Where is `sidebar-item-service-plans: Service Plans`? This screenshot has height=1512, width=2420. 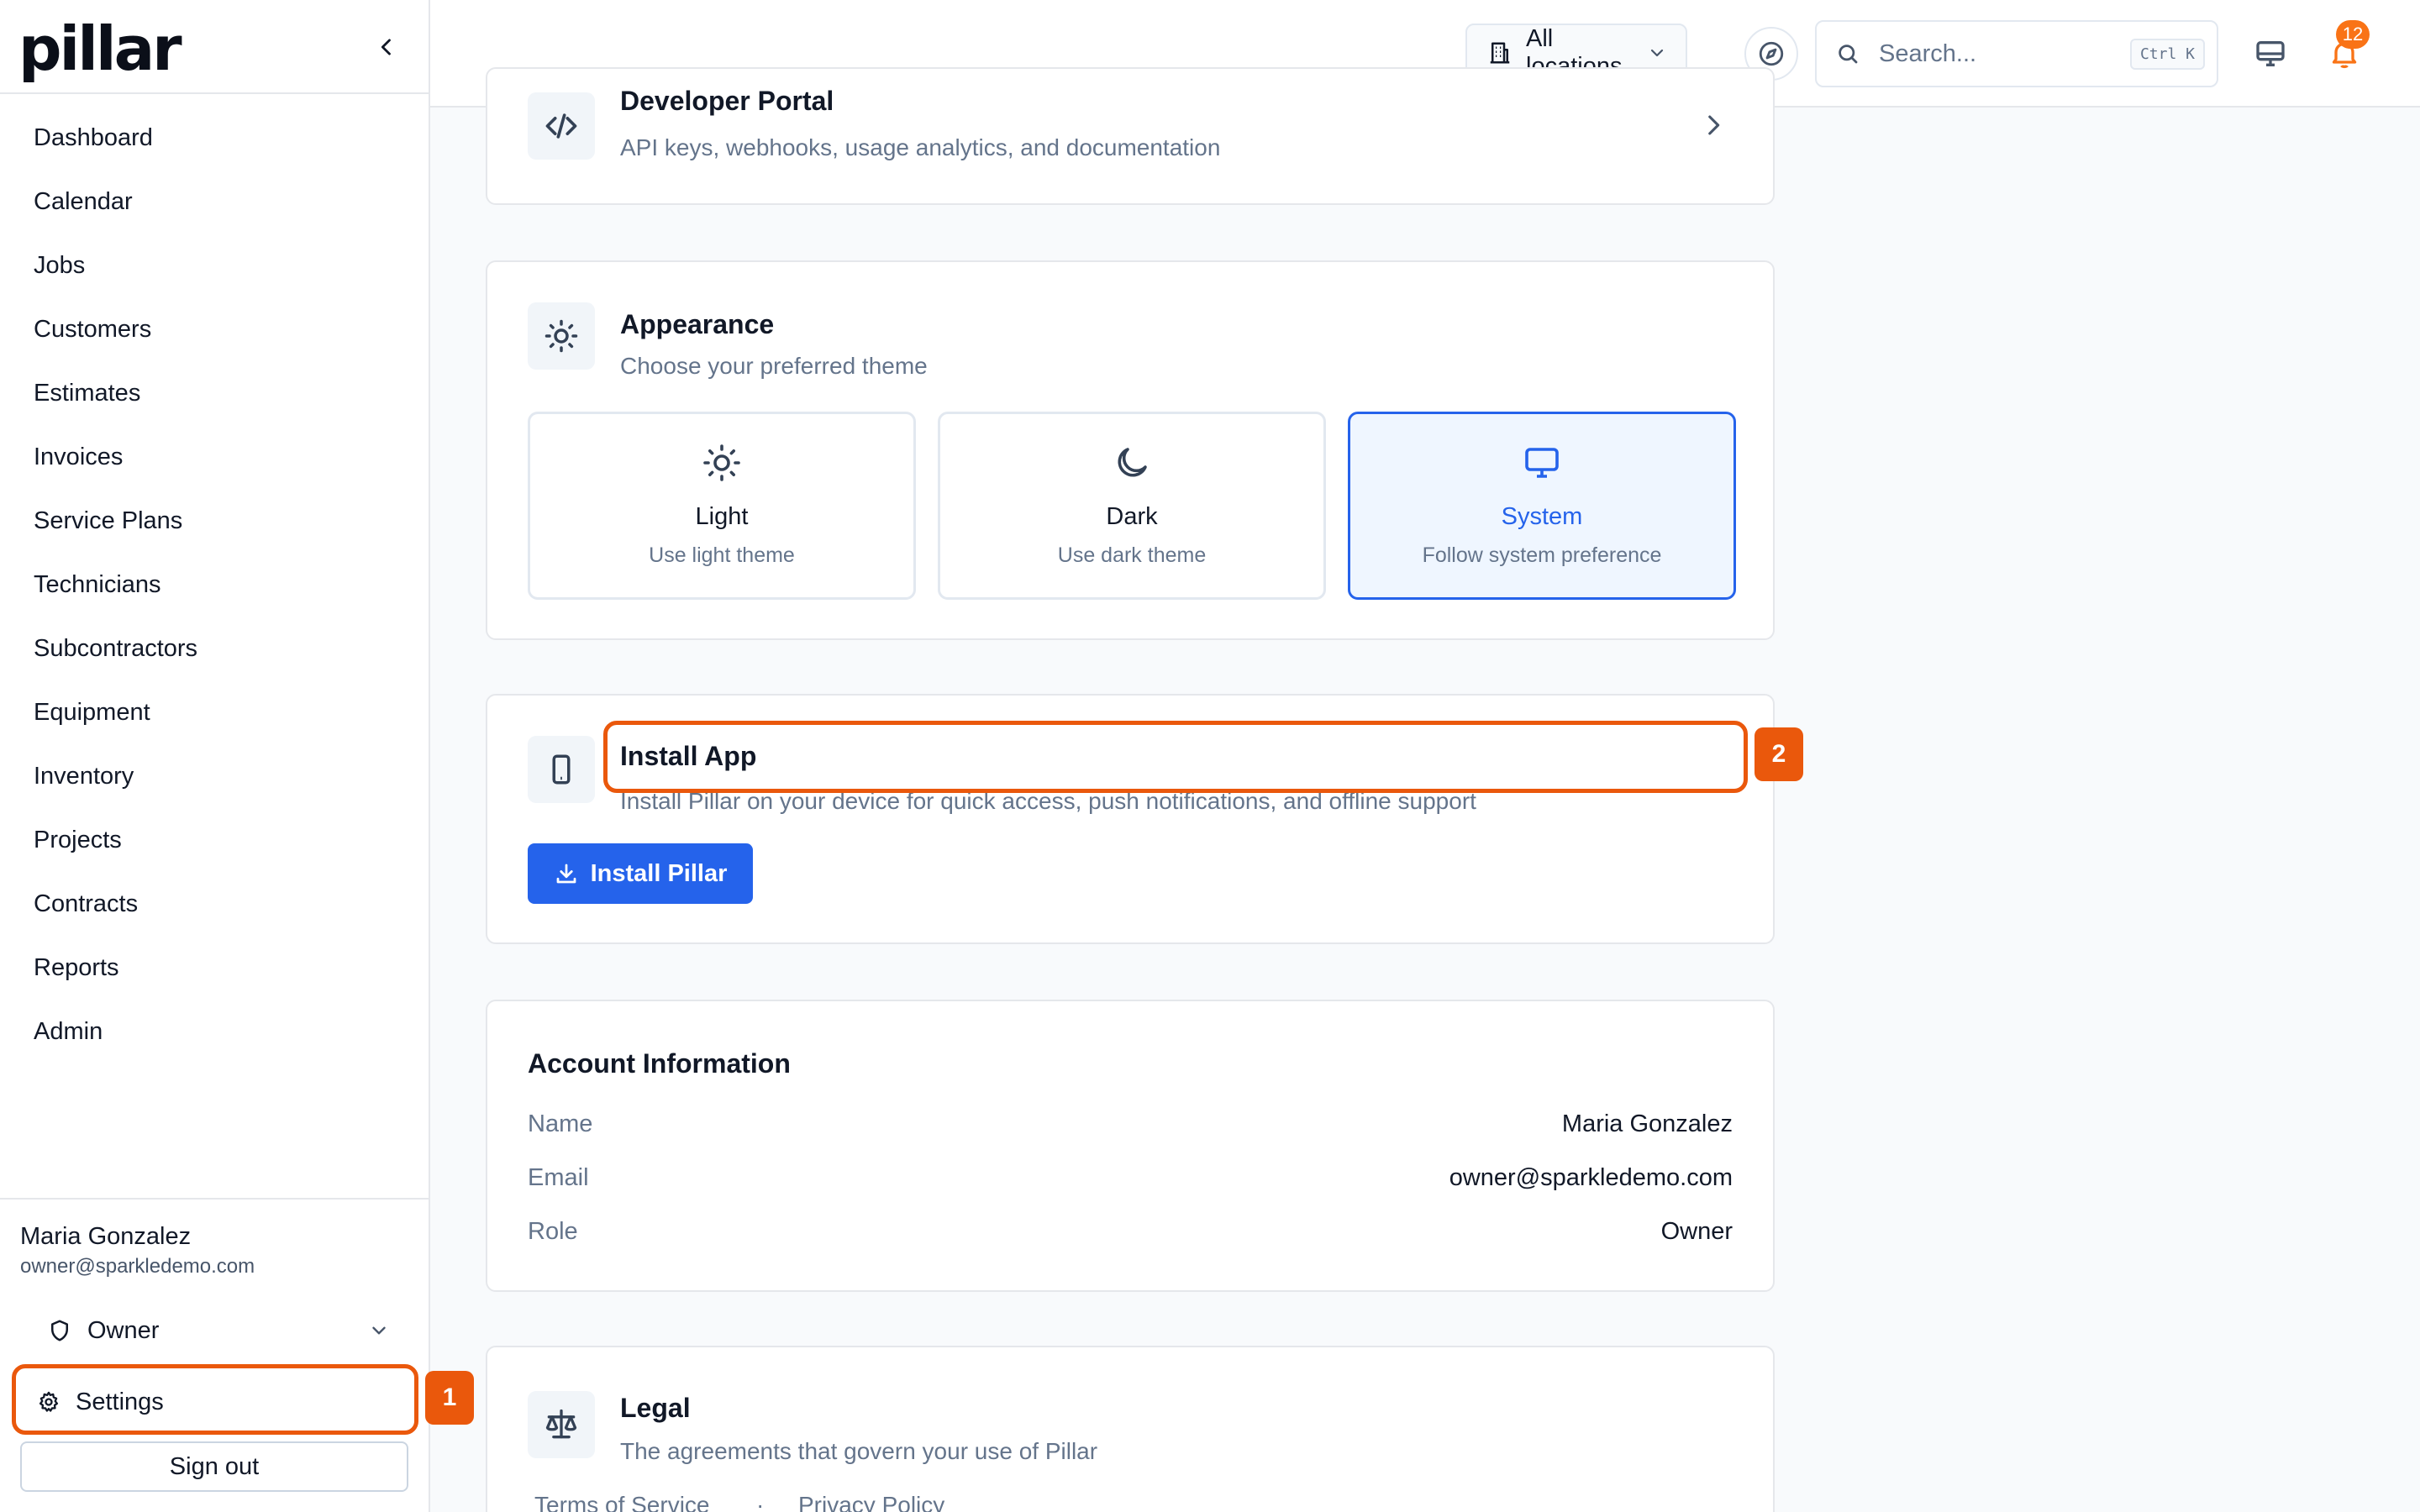 sidebar-item-service-plans: Service Plans is located at coordinates (214, 521).